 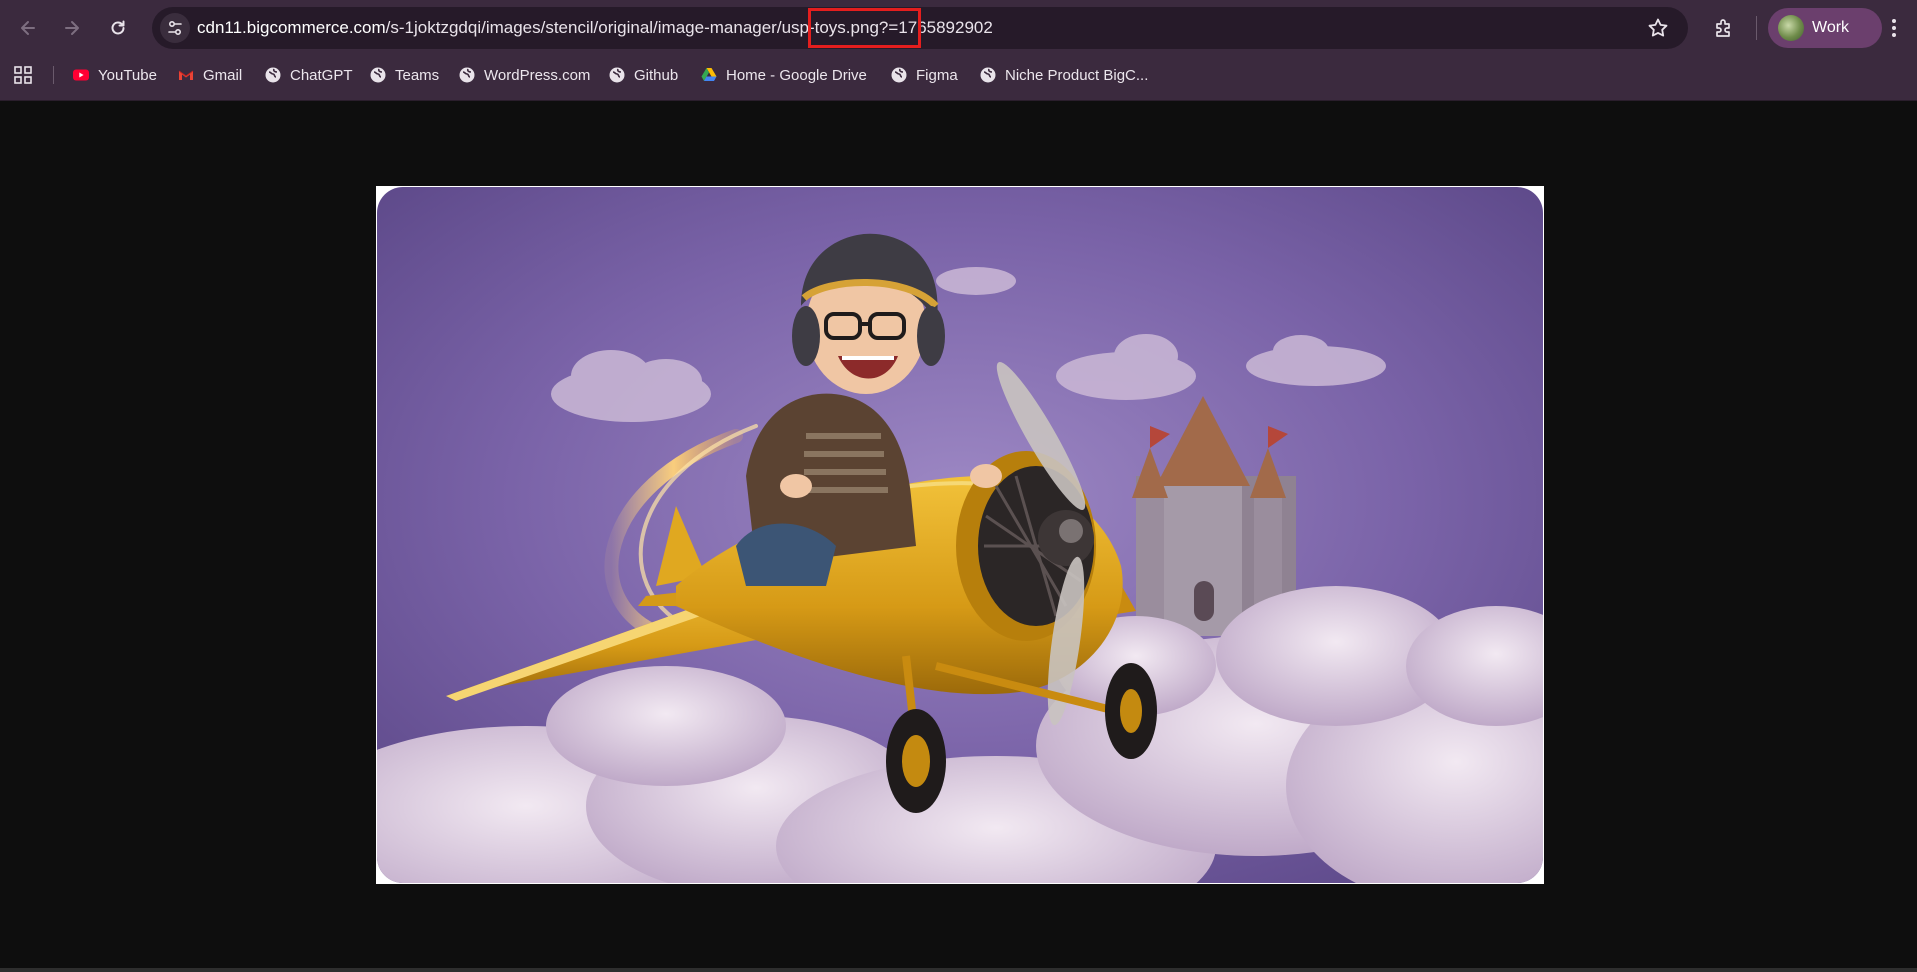 I want to click on browser-menu-button, so click(x=1894, y=28).